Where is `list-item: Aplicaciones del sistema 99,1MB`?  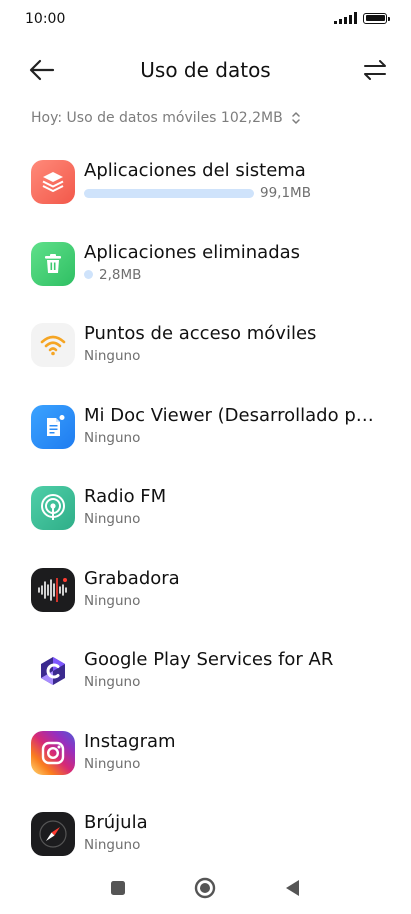
list-item: Aplicaciones del sistema 99,1MB is located at coordinates (205, 197).